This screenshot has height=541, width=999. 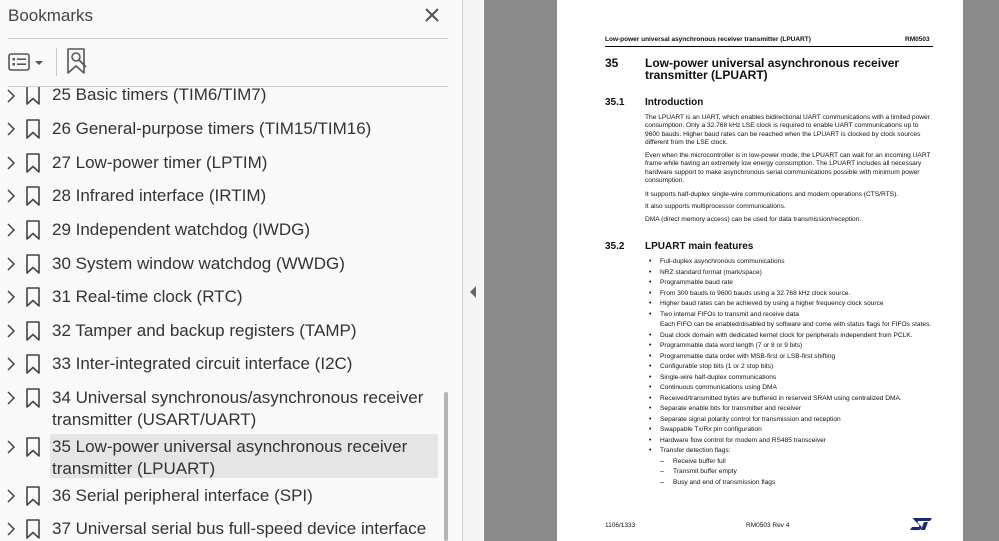 What do you see at coordinates (244, 129) in the screenshot?
I see `bookmark-label: 26 General-purpose timers (TIM15/TIM16)` at bounding box center [244, 129].